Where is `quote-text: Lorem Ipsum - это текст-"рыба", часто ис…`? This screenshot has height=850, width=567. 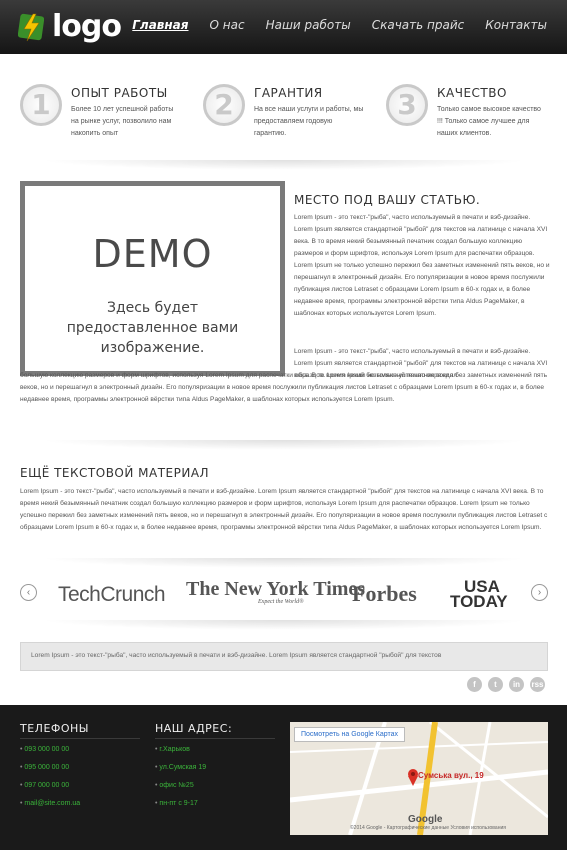 quote-text: Lorem Ipsum - это текст-"рыба", часто ис… is located at coordinates (236, 655).